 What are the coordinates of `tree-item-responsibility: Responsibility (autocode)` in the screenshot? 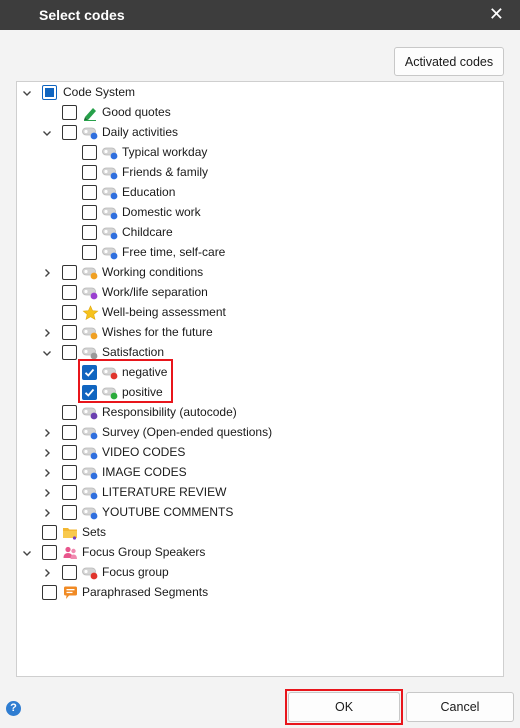 It's located at (257, 413).